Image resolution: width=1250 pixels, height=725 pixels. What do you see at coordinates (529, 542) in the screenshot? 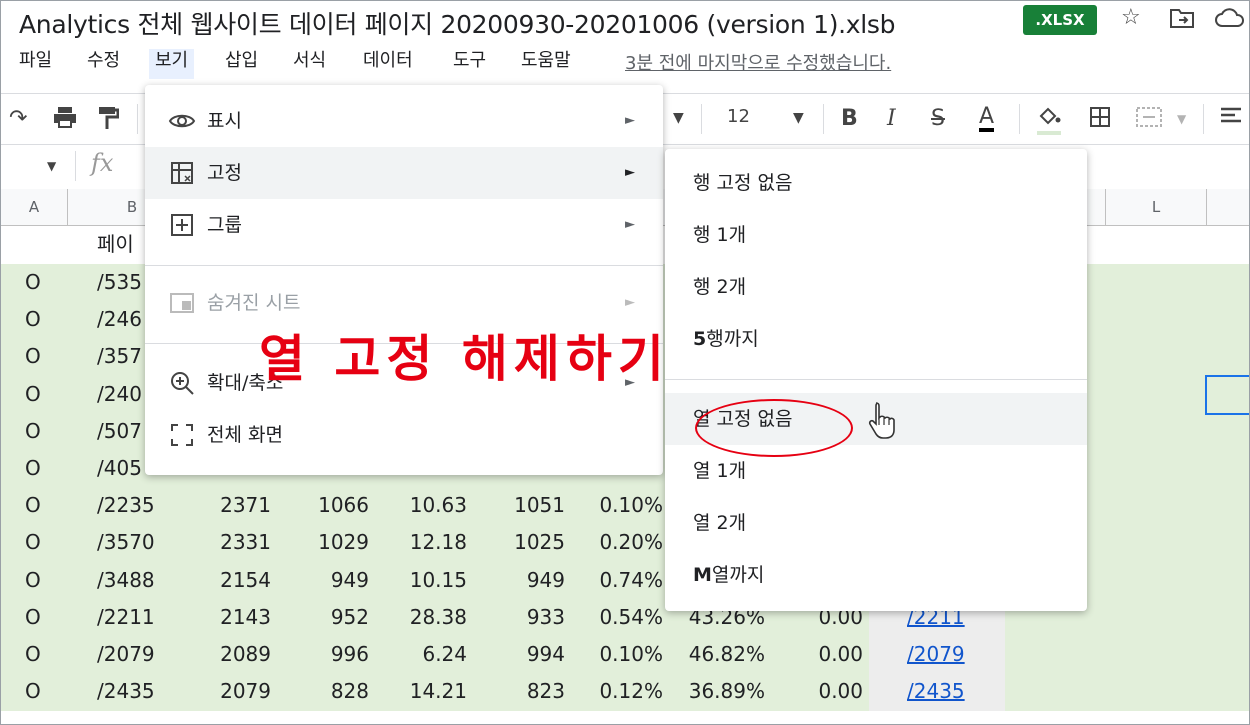
I see `table-cell-f: 1025` at bounding box center [529, 542].